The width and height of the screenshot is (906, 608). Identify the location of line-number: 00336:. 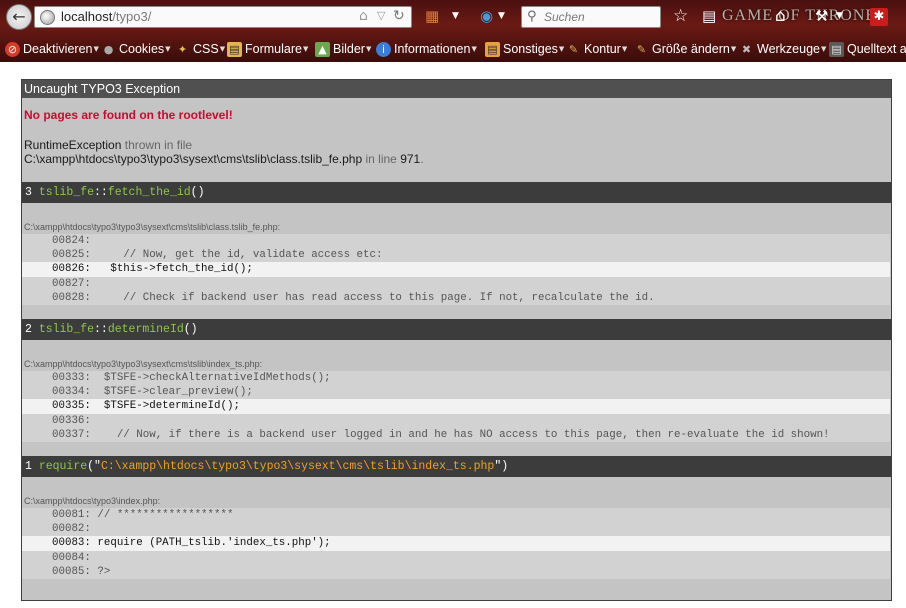
(71, 420).